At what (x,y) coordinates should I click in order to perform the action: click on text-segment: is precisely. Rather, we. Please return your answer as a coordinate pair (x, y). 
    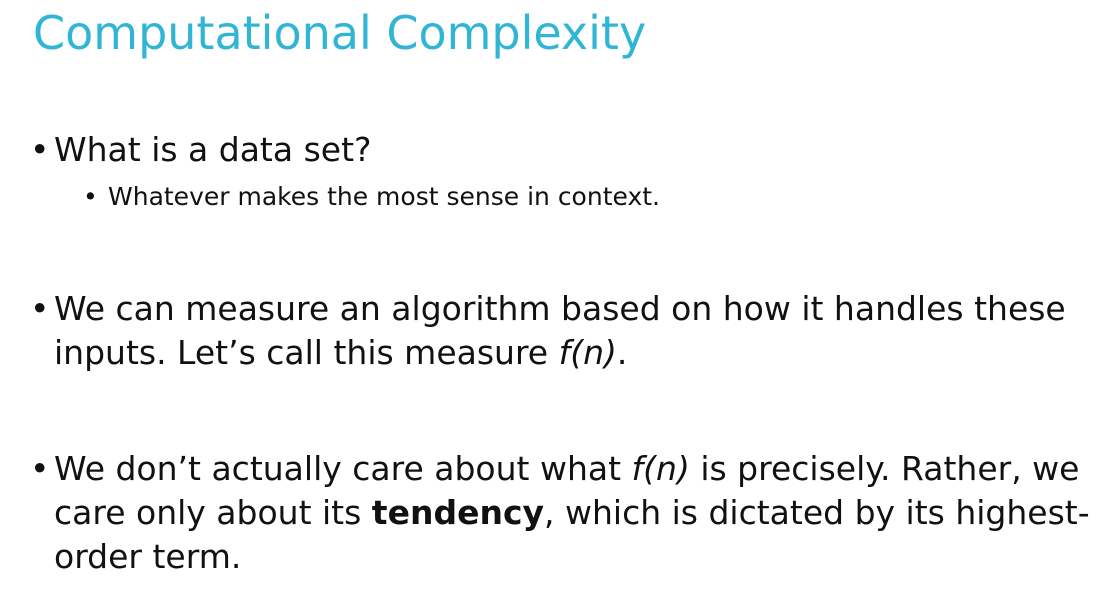
    Looking at the image, I should click on (884, 468).